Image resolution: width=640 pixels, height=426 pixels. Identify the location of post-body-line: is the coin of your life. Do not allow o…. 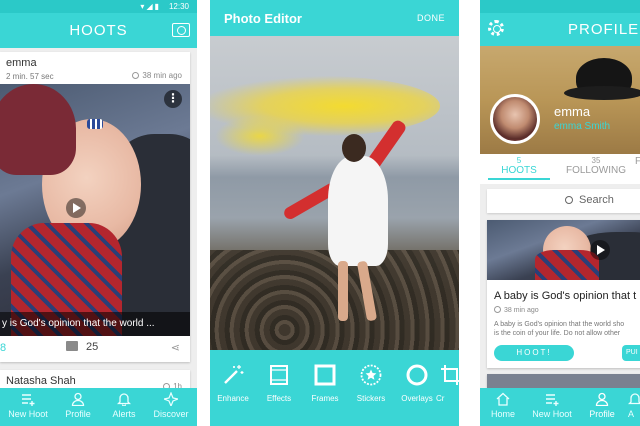
(557, 333).